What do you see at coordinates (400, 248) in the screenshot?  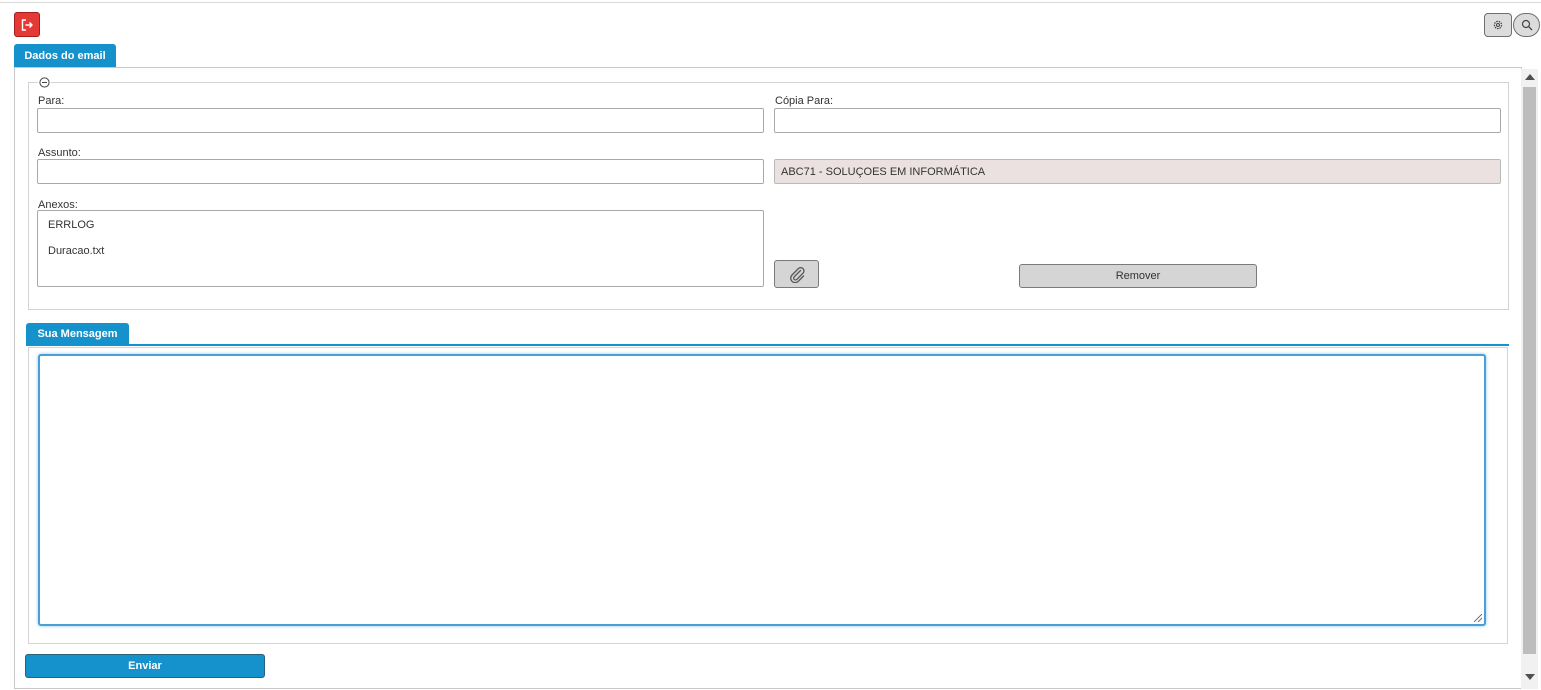 I see `attachments-list: ERRLOG Duracao.txt` at bounding box center [400, 248].